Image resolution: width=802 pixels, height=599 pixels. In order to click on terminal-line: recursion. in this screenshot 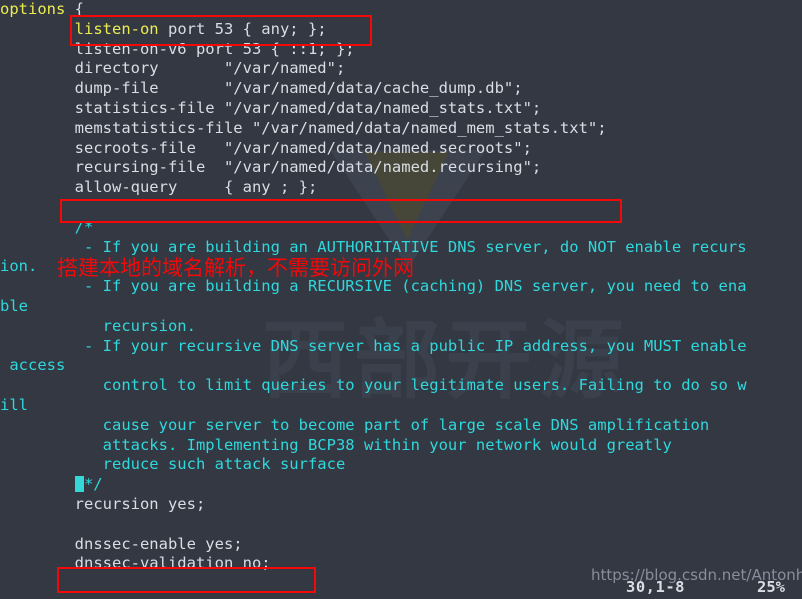, I will do `click(401, 327)`.